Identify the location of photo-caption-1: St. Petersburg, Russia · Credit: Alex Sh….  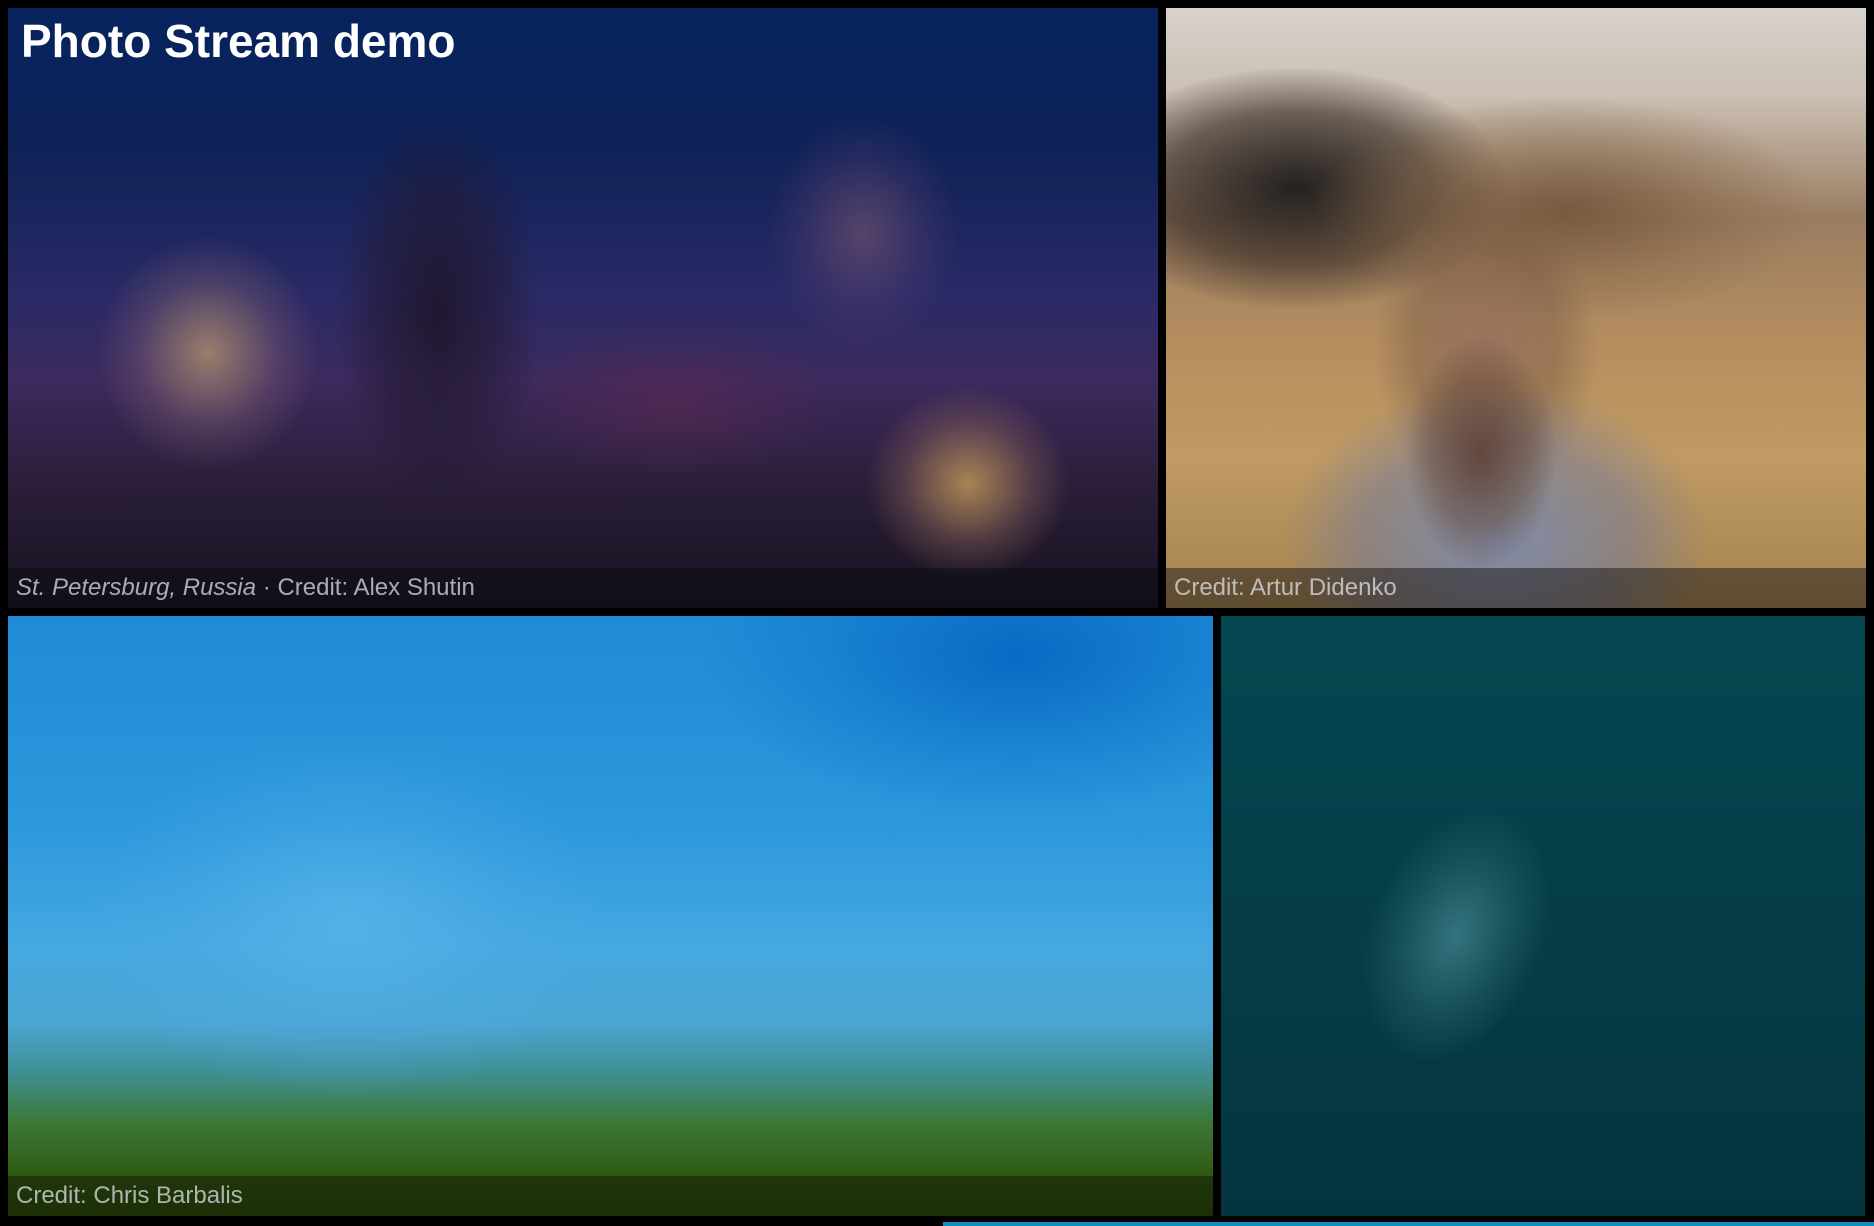
(583, 588).